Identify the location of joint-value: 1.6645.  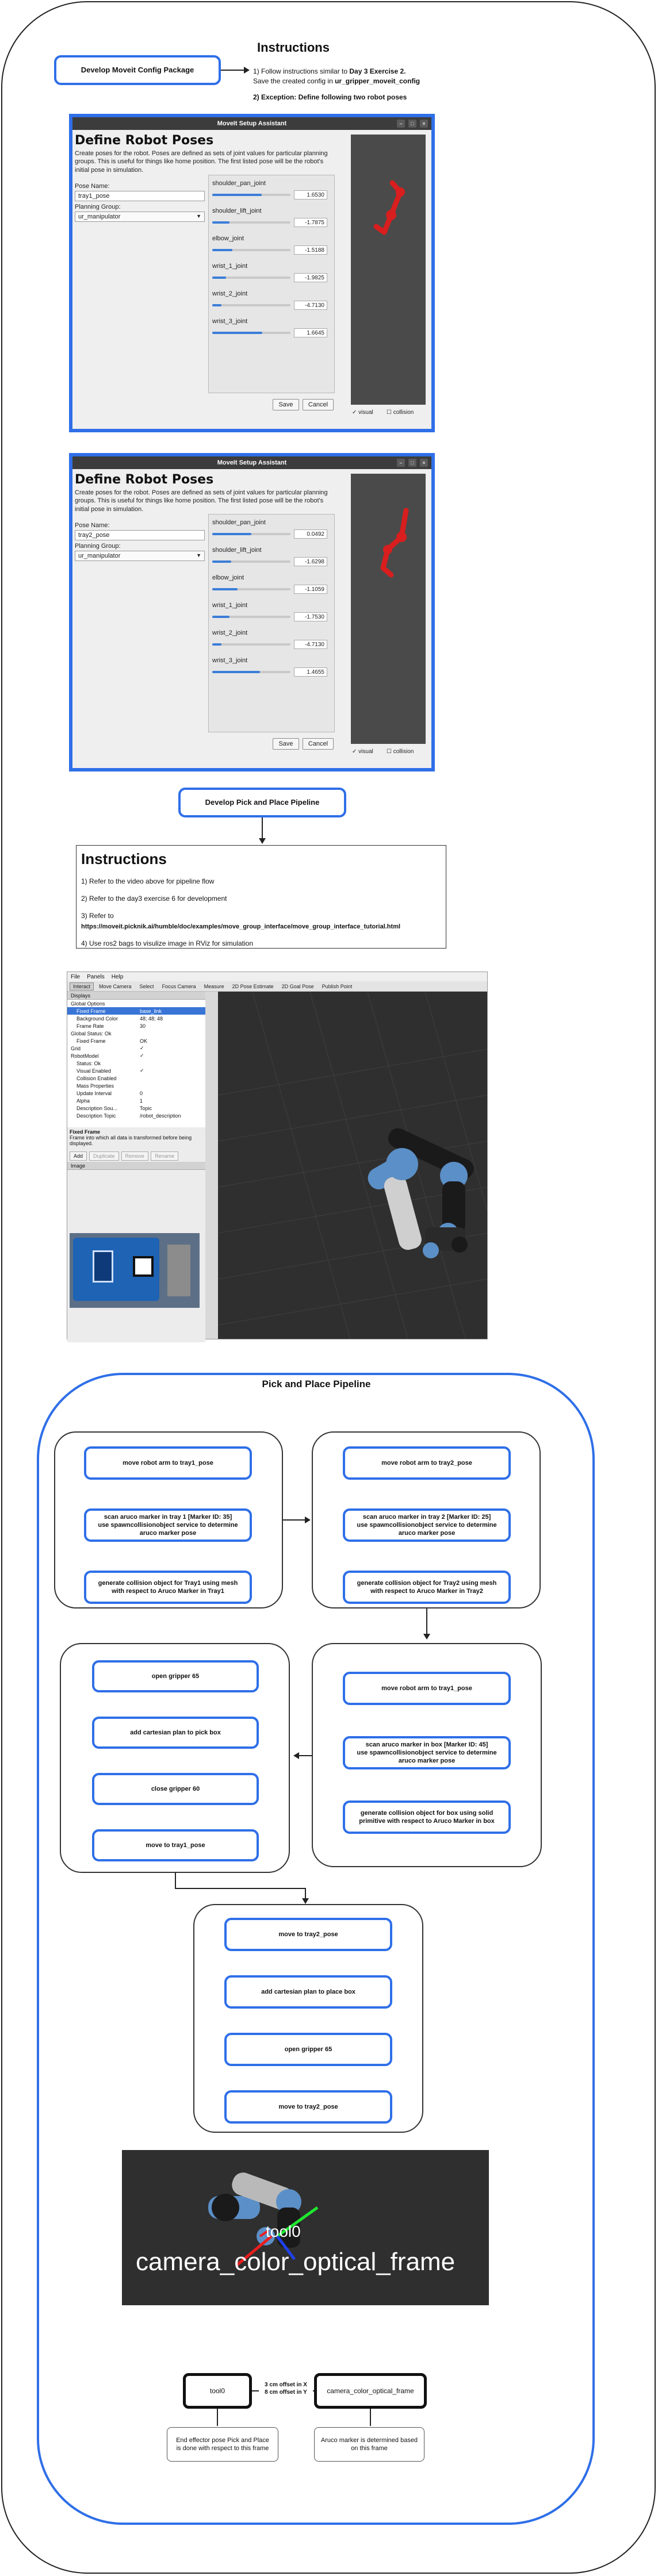
(310, 332).